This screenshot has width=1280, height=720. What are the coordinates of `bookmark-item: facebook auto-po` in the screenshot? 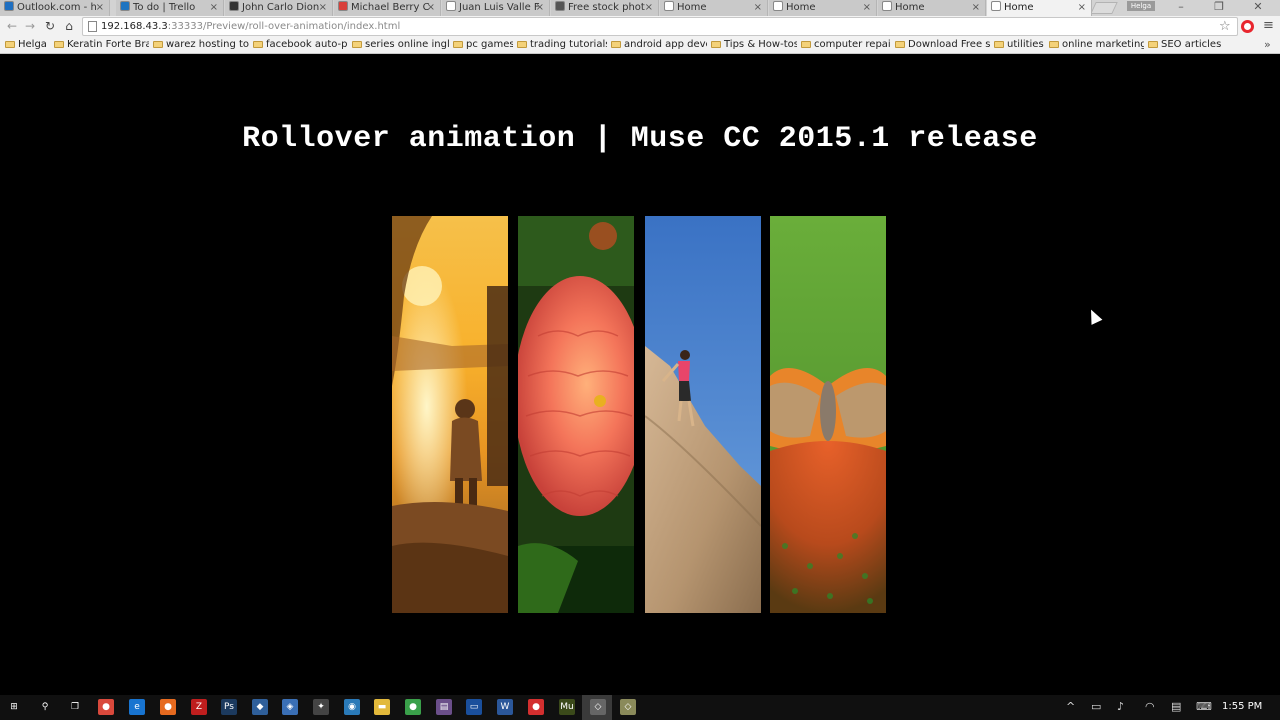 It's located at (300, 45).